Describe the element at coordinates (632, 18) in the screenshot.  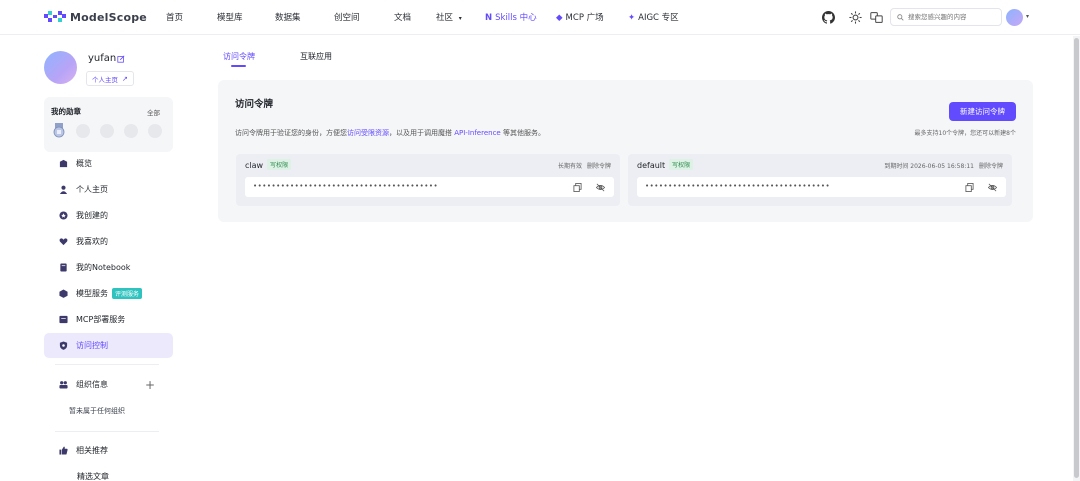
I see `sparkle-icon: ✦` at that location.